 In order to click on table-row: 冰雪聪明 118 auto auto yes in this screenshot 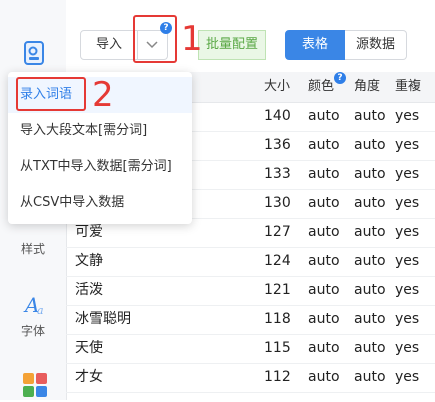, I will do `click(250, 320)`.